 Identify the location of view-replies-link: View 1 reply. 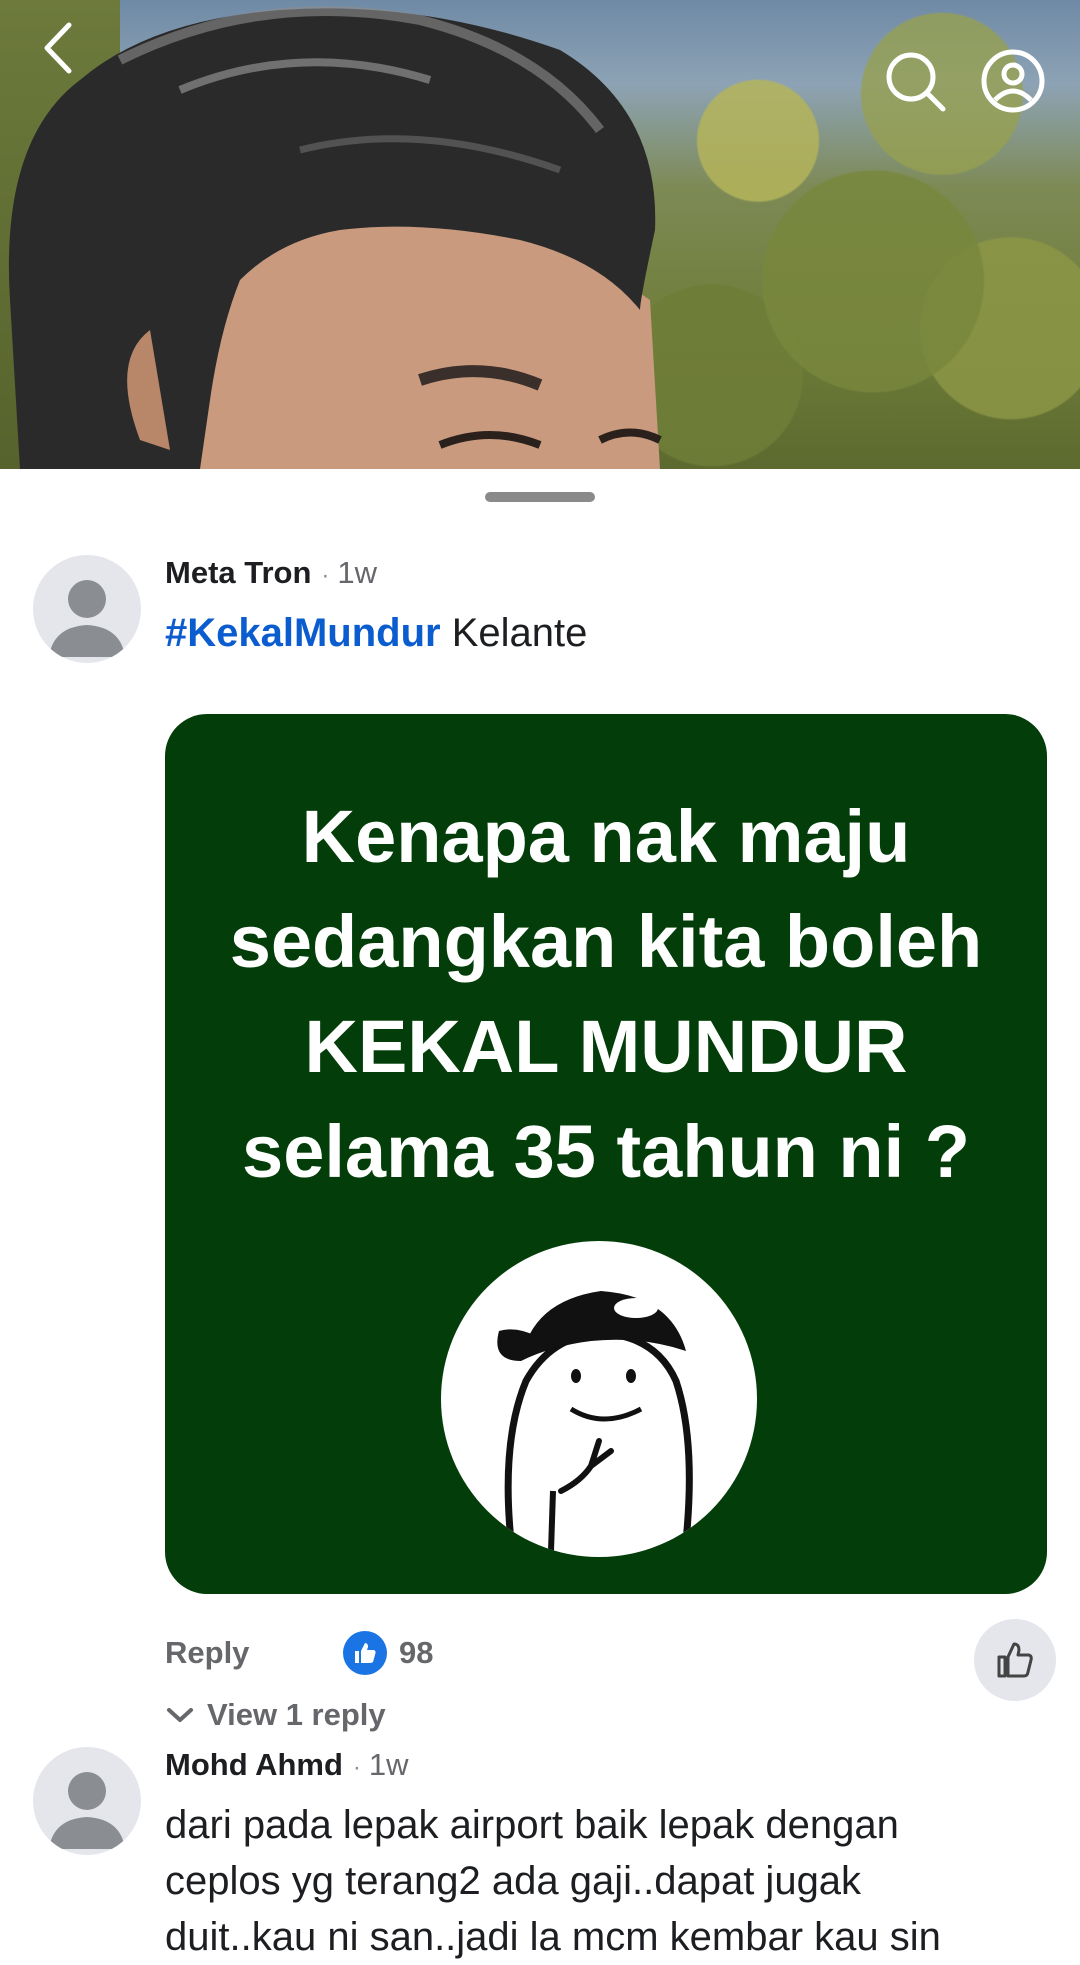
(275, 1715).